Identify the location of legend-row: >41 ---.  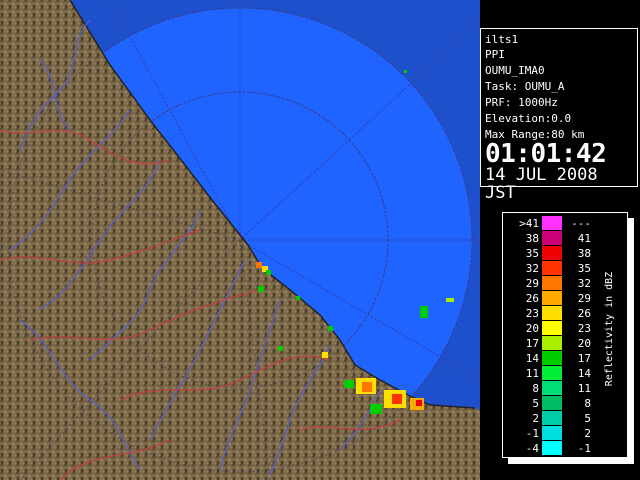
(553, 223).